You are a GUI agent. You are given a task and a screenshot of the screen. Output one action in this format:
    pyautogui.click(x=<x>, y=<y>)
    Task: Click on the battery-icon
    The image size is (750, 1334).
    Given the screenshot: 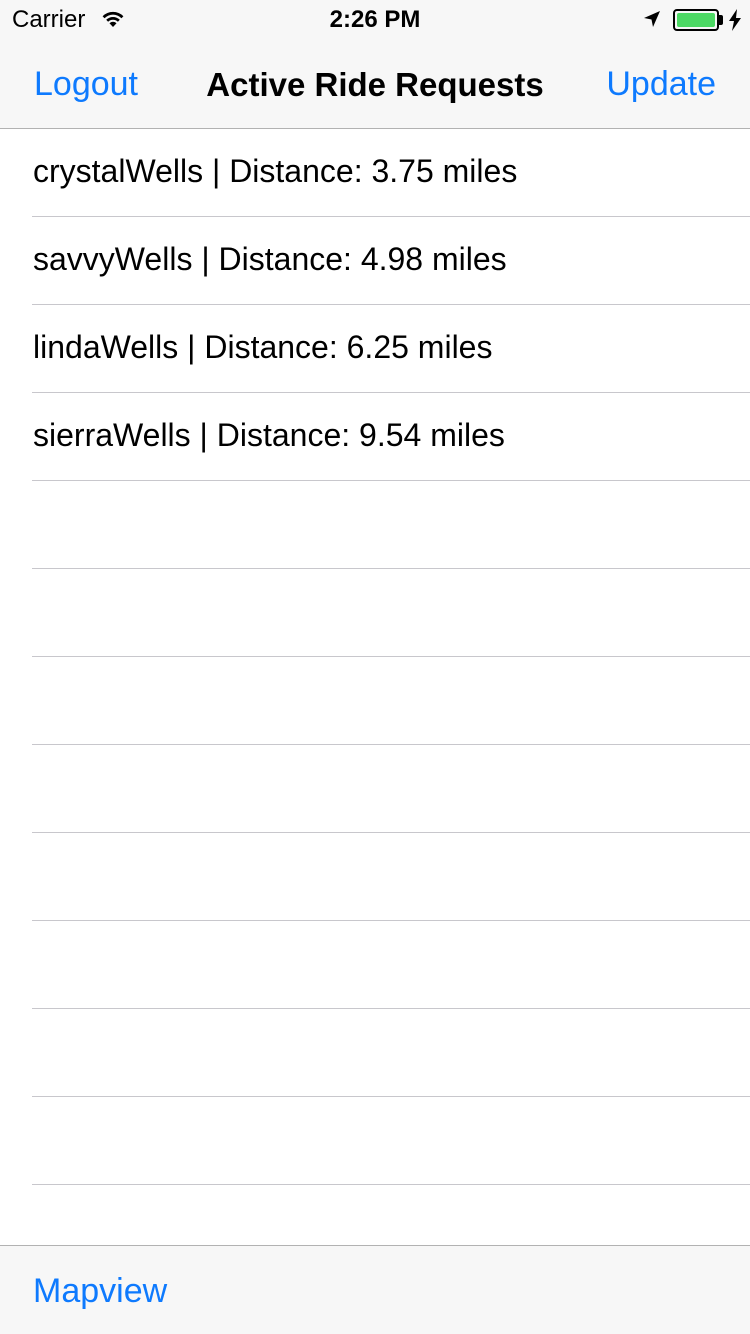 What is the action you would take?
    pyautogui.click(x=696, y=20)
    